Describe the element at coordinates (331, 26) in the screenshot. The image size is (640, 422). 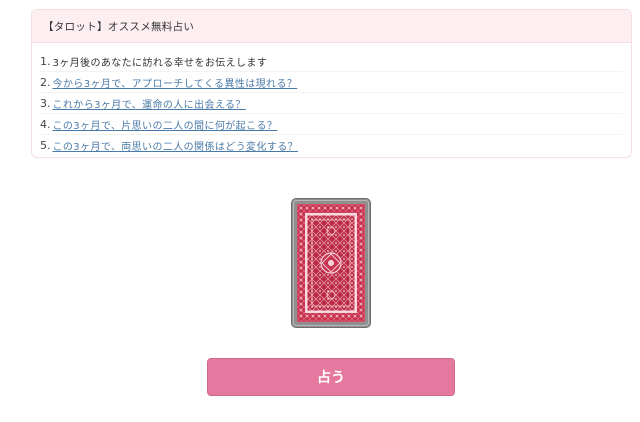
I see `panel-title: 【タロット】オススメ無料占い` at that location.